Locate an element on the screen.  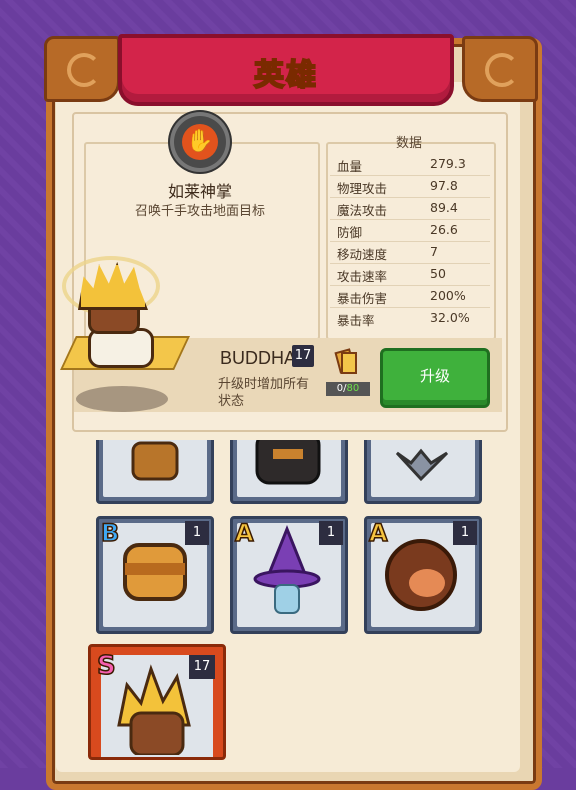
hero-name: BUDDHA is located at coordinates (258, 358).